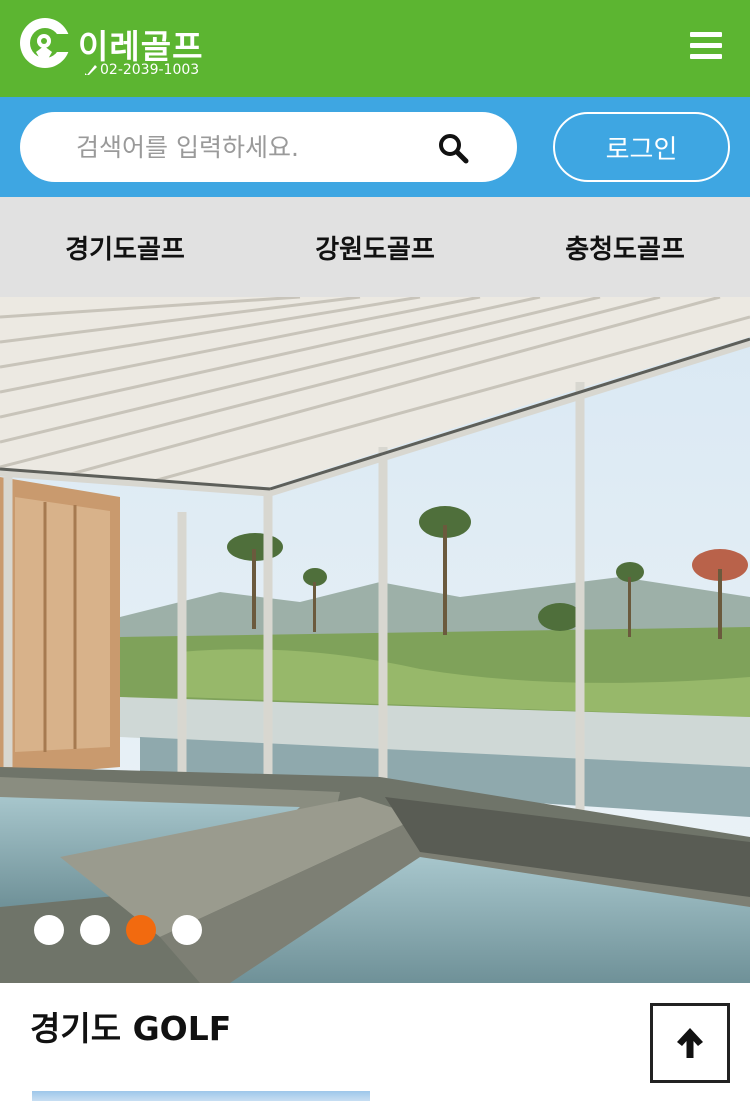 Image resolution: width=750 pixels, height=1101 pixels. Describe the element at coordinates (141, 930) in the screenshot. I see `slider-dot-3-active` at that location.